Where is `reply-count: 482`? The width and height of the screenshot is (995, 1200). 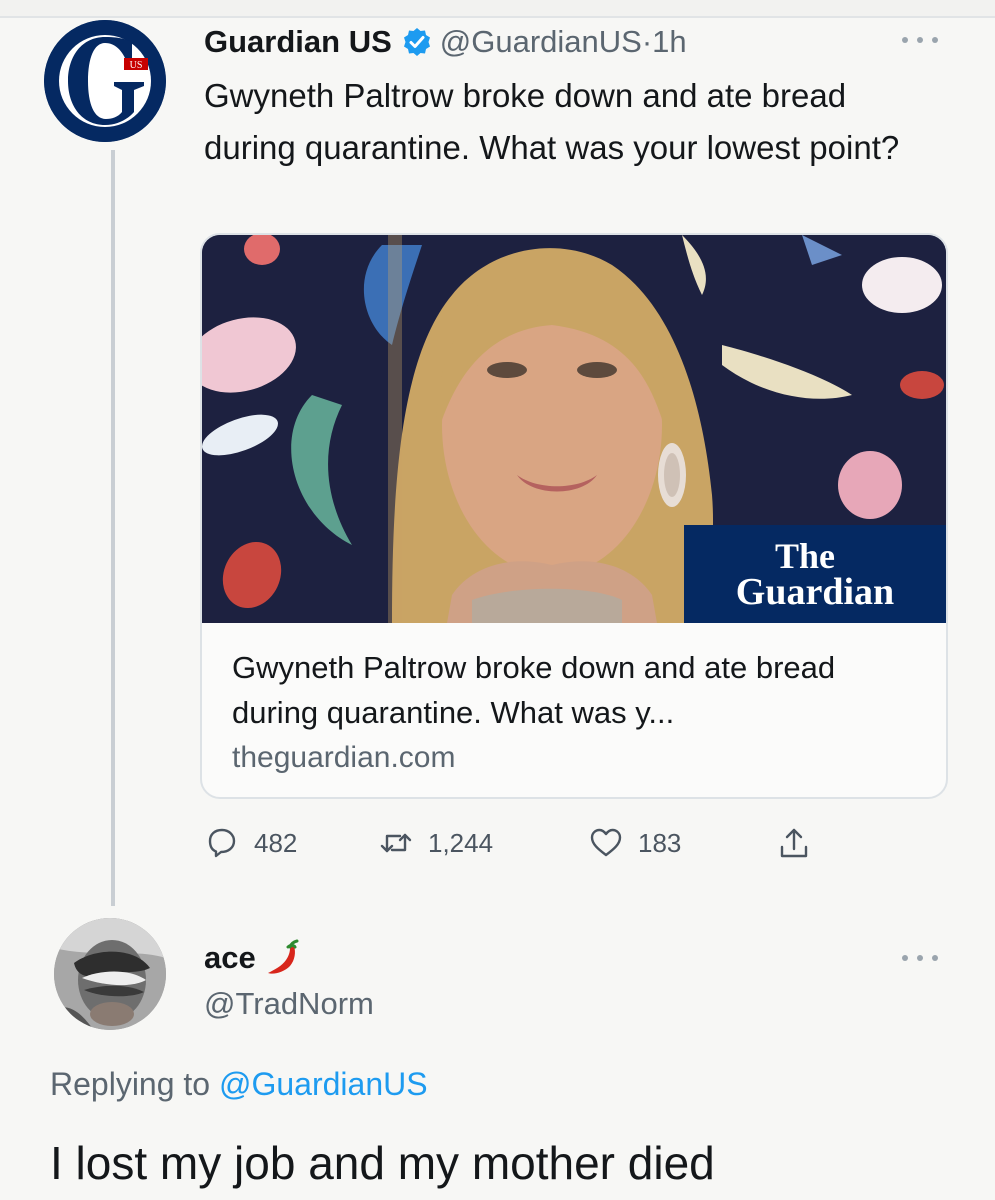 reply-count: 482 is located at coordinates (276, 842).